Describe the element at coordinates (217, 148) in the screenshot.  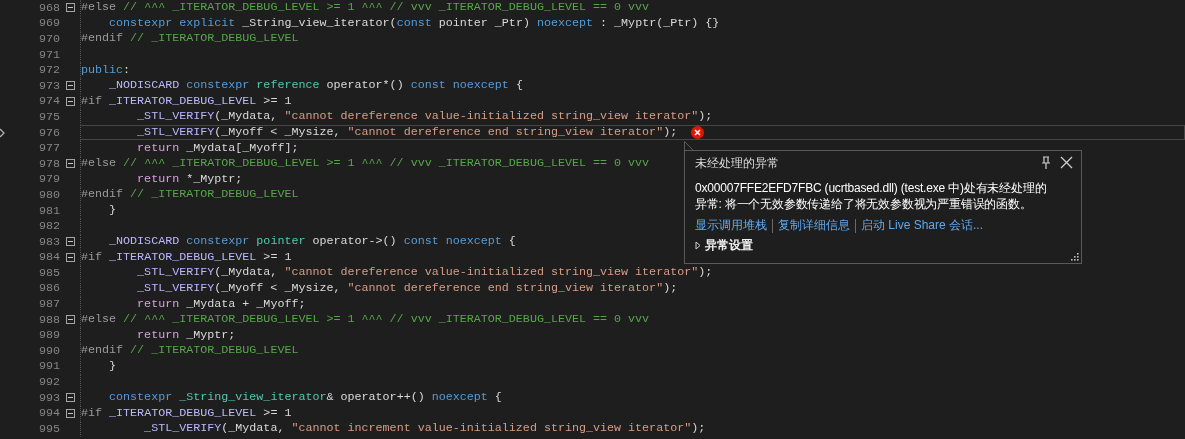
I see `code-line: return _Mydata[_Myoff];` at that location.